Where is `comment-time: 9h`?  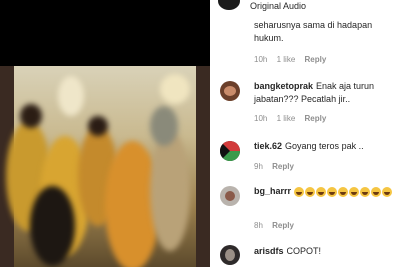
comment-time: 9h is located at coordinates (258, 166).